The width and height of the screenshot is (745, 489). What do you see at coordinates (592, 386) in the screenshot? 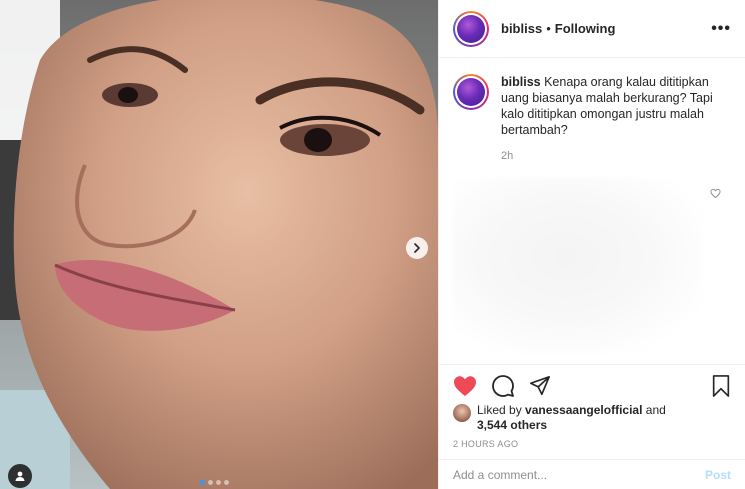
I see `action-icons` at bounding box center [592, 386].